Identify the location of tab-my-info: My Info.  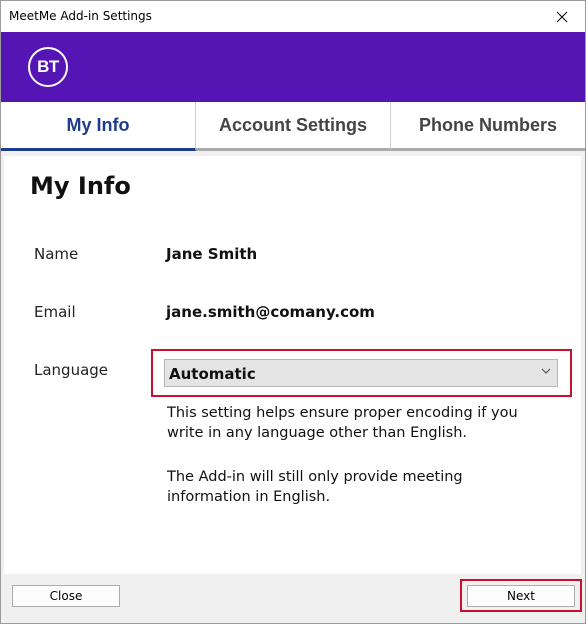
(98, 126).